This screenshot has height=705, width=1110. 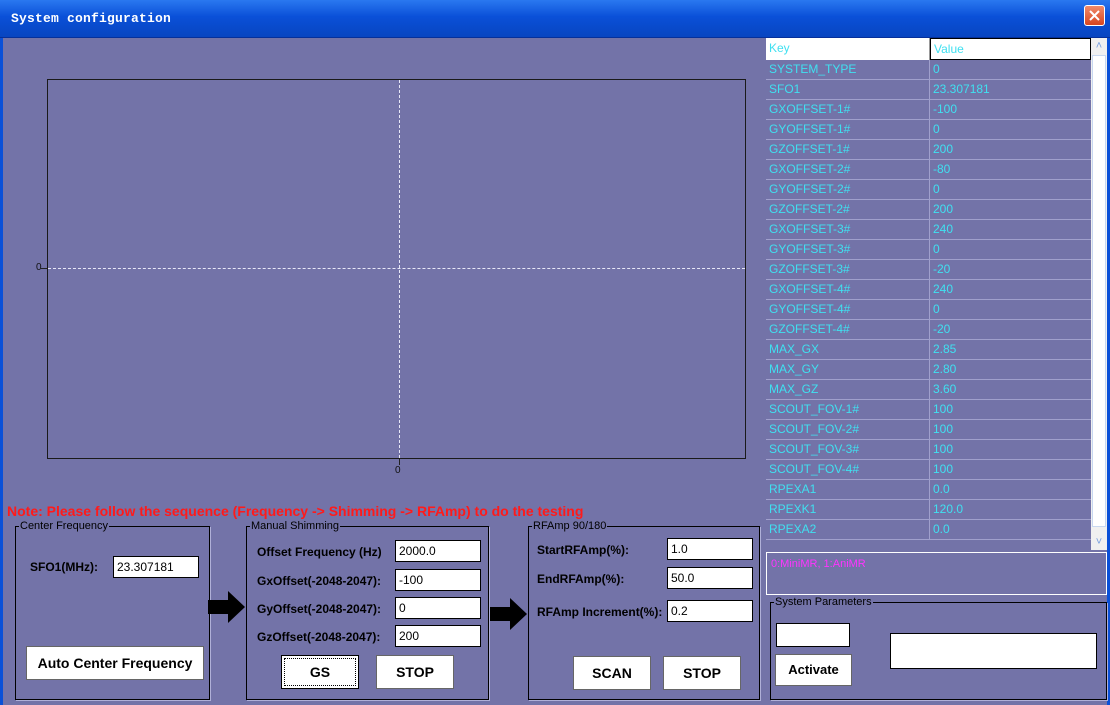 I want to click on table-row: SCOUT_FOV-1# 100, so click(x=928, y=410).